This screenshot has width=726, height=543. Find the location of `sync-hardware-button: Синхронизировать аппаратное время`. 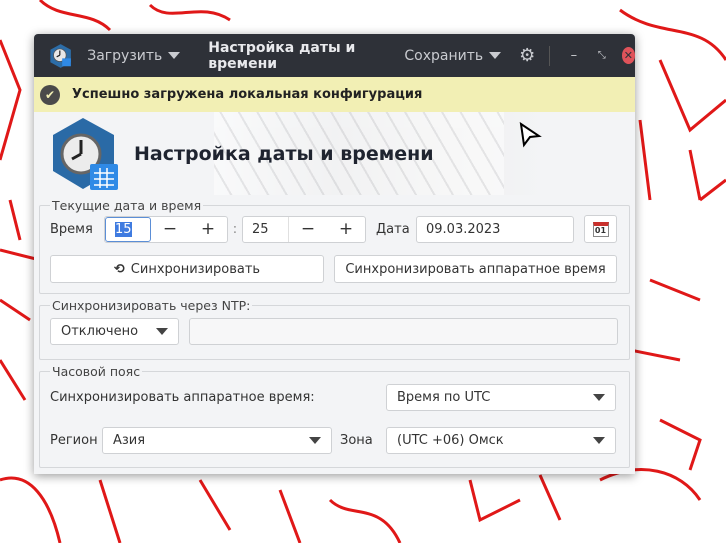

sync-hardware-button: Синхронизировать аппаратное время is located at coordinates (475, 269).